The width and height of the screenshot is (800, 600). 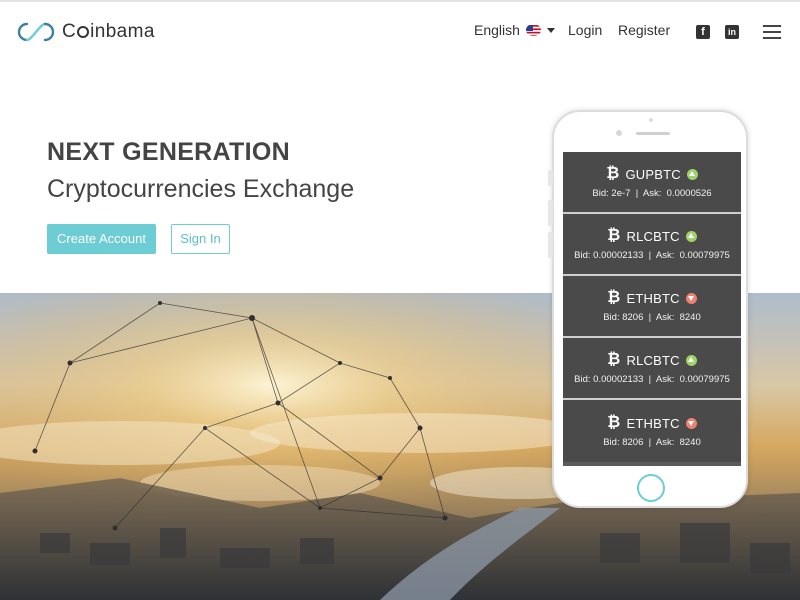 I want to click on hero-subtitle: Cryptocurrencies Exchange, so click(x=201, y=189).